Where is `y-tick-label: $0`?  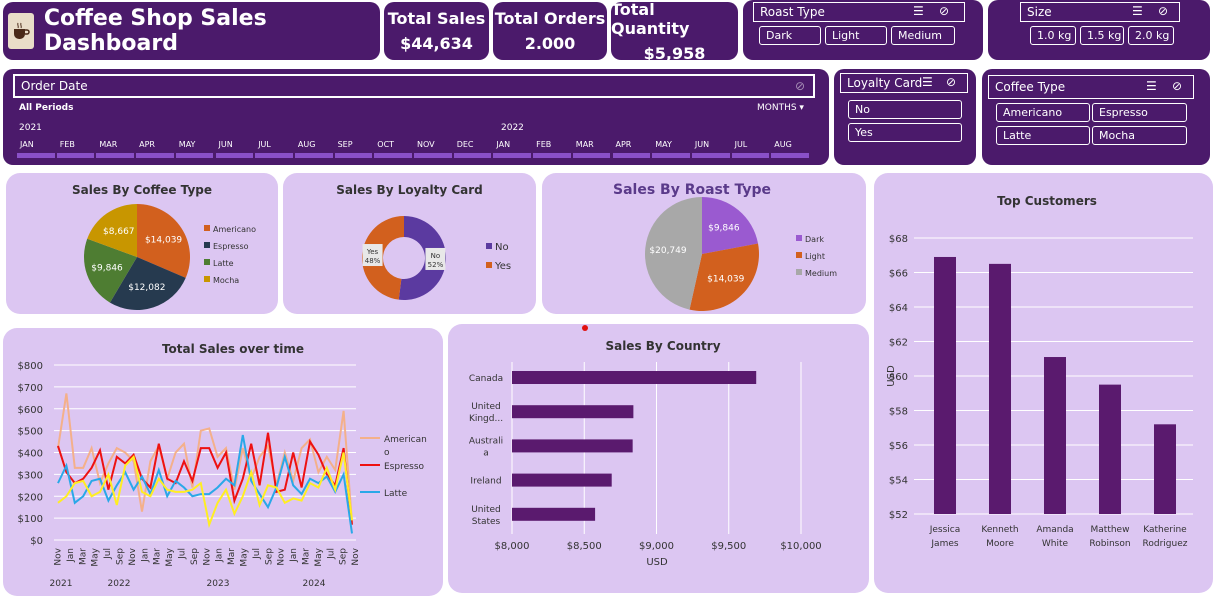 y-tick-label: $0 is located at coordinates (36, 541).